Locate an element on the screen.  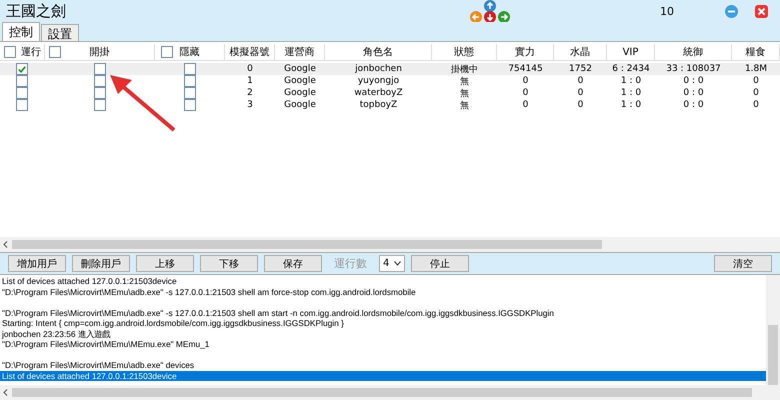
toolbar-button: 下移 is located at coordinates (229, 263).